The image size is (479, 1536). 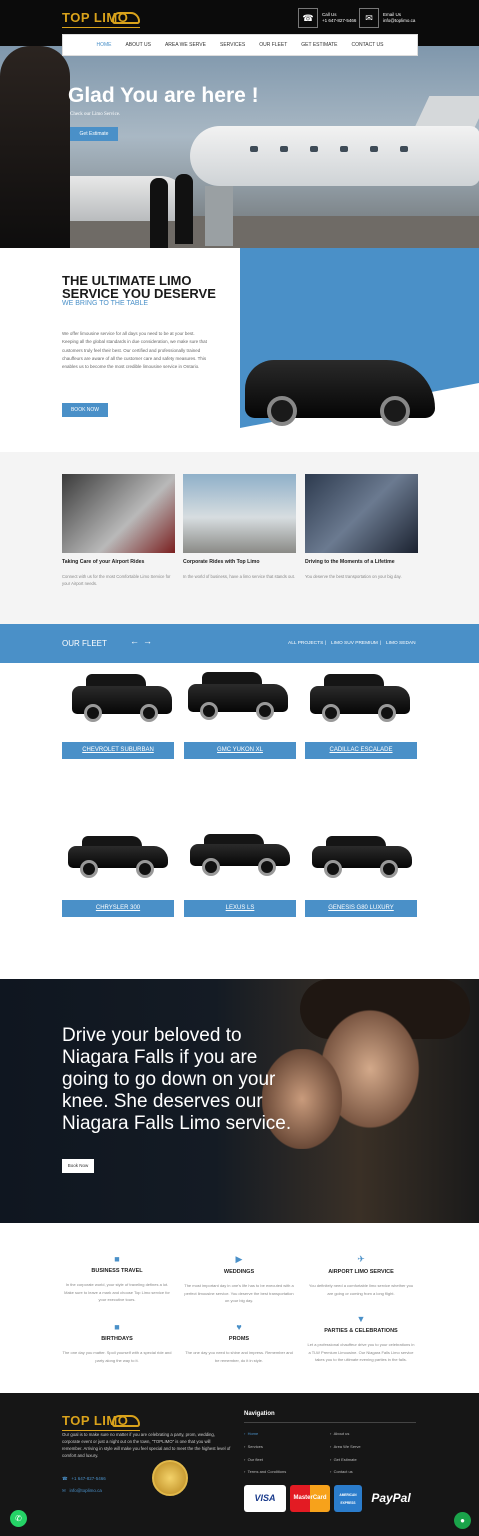 I want to click on nav-home: HOME, so click(x=103, y=45).